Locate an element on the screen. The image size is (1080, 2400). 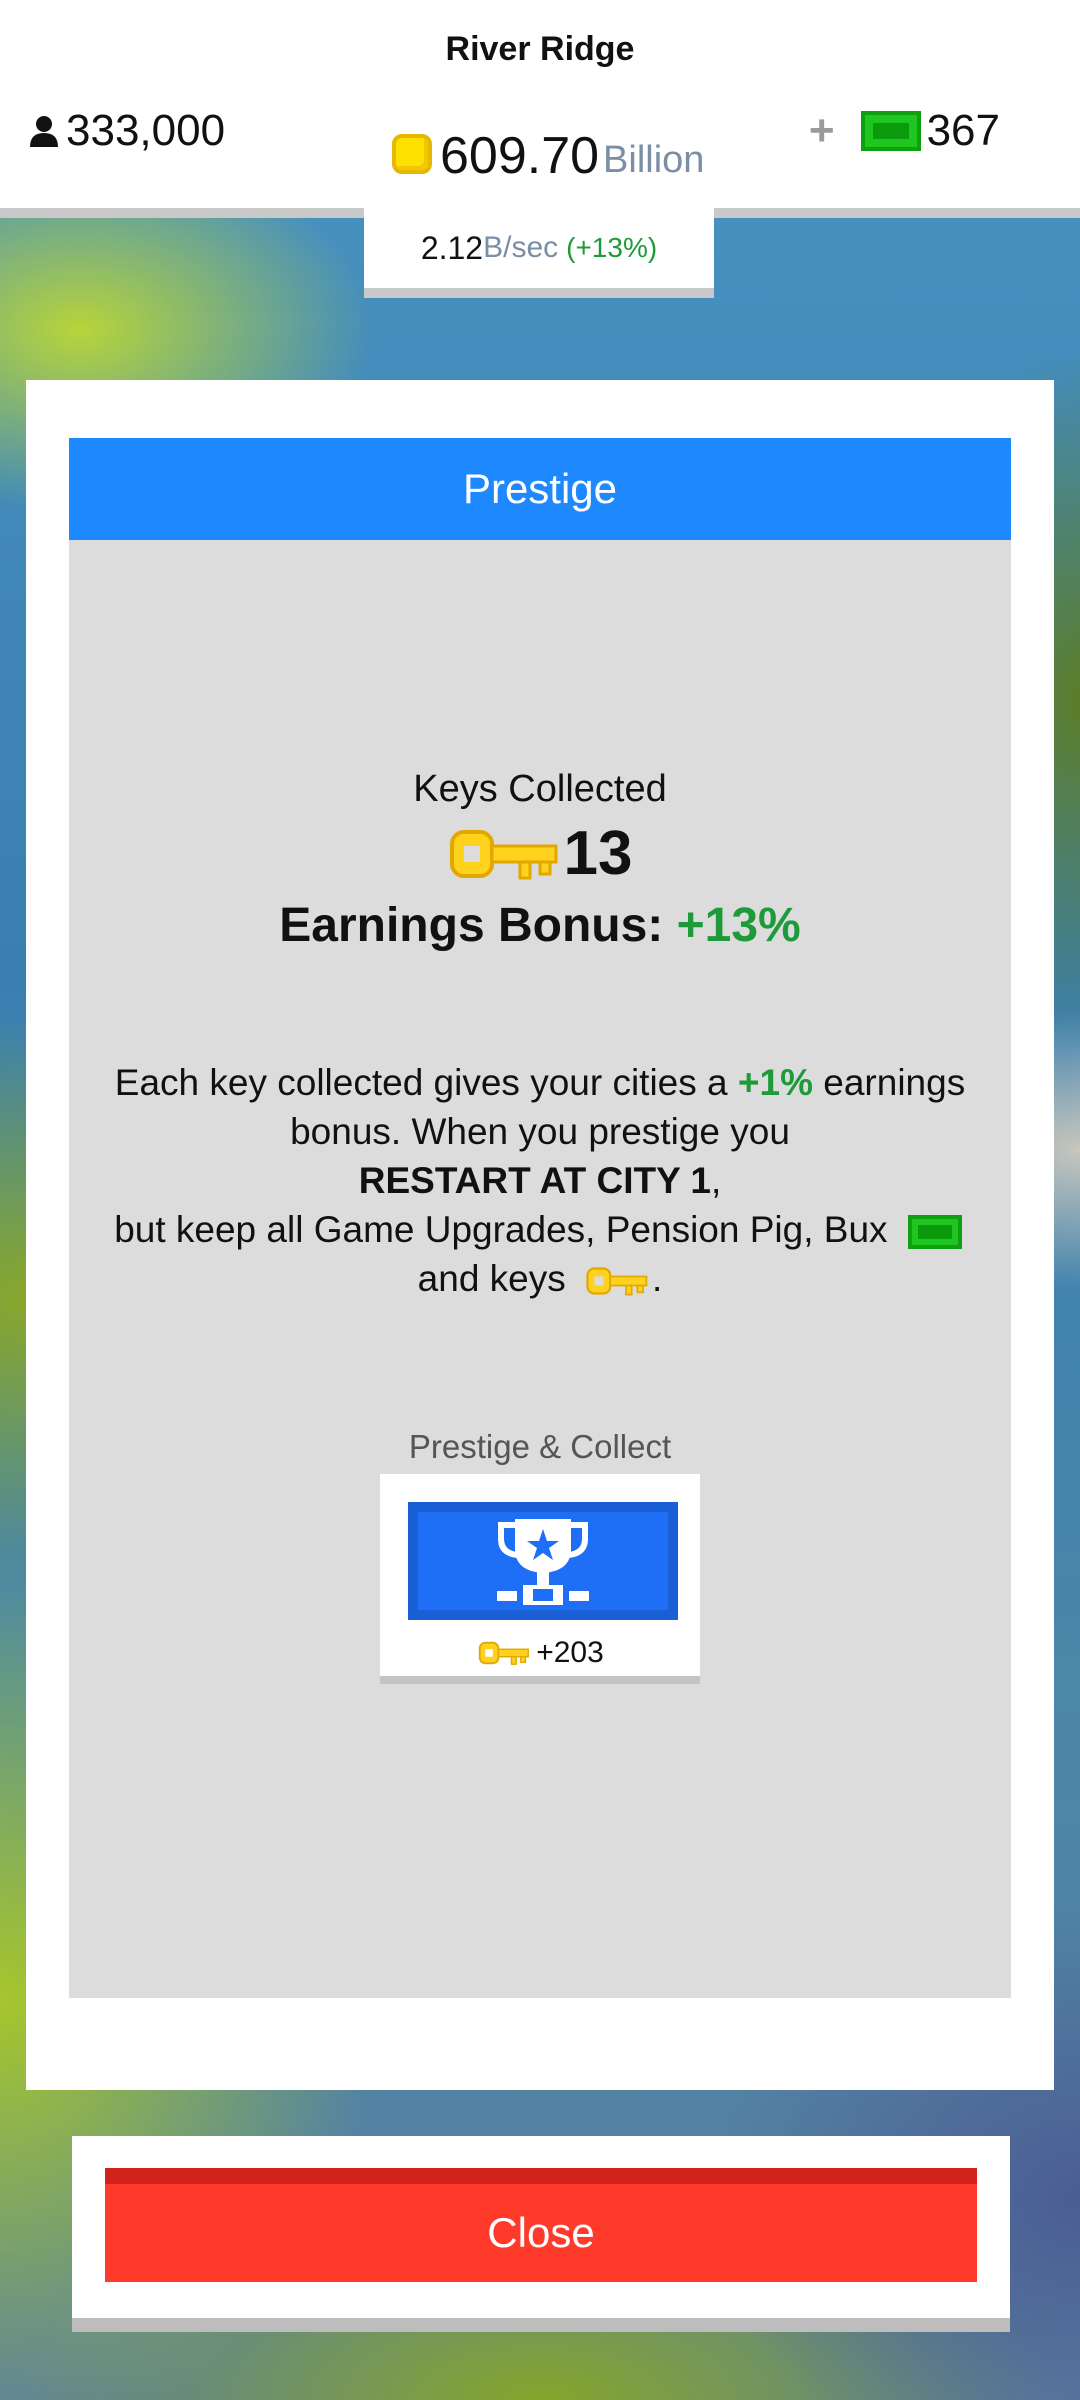
coin-icon is located at coordinates (412, 154).